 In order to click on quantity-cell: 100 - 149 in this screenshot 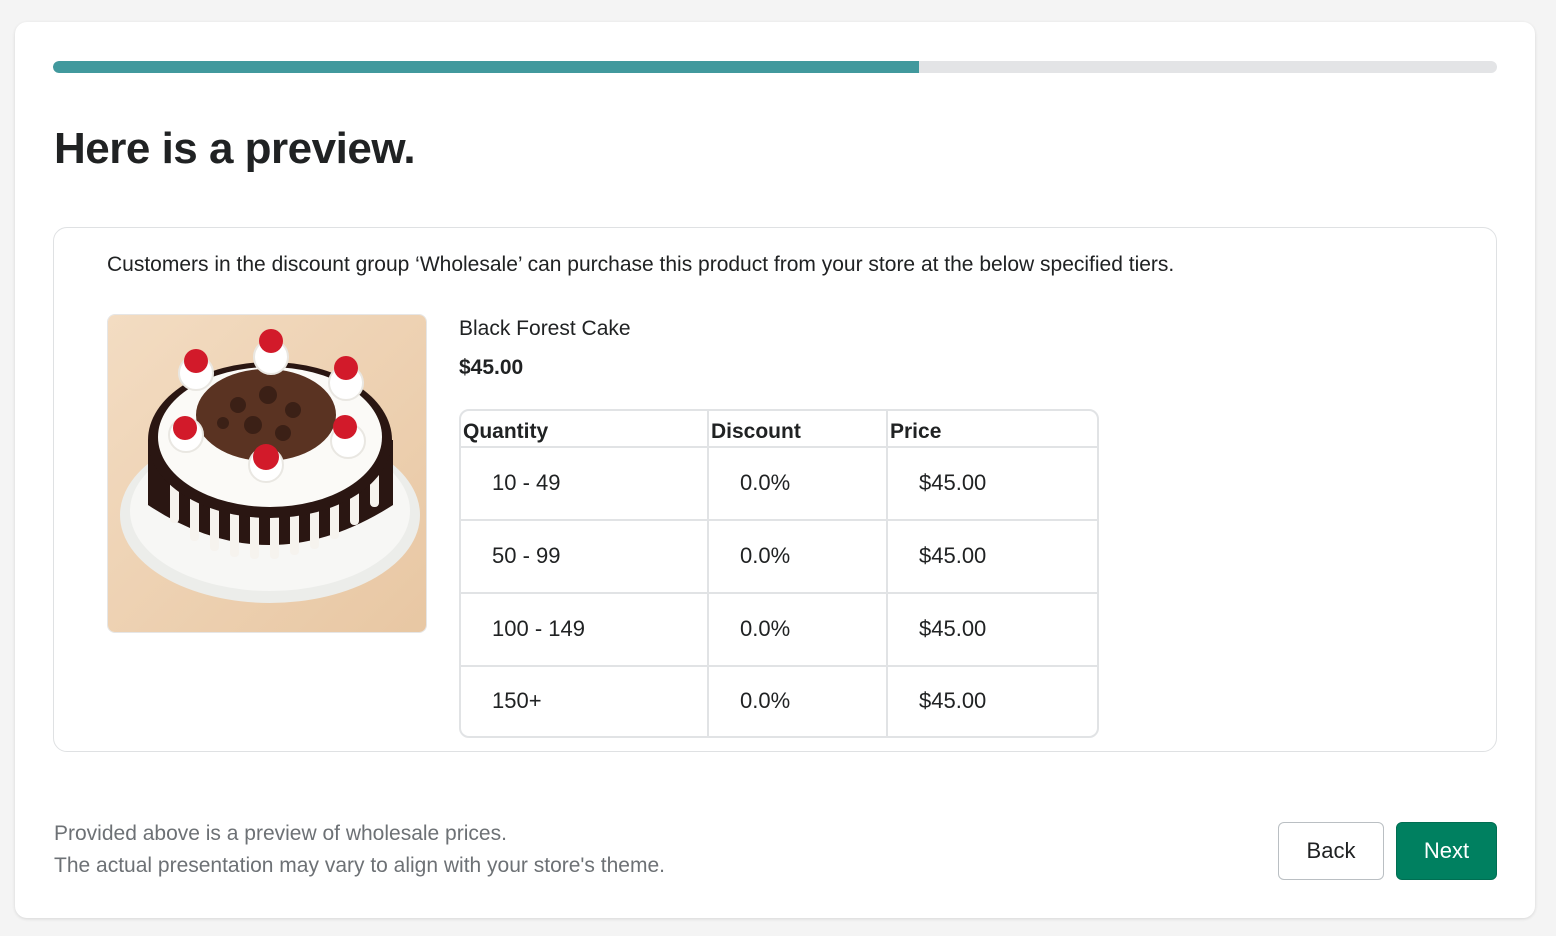, I will do `click(585, 629)`.